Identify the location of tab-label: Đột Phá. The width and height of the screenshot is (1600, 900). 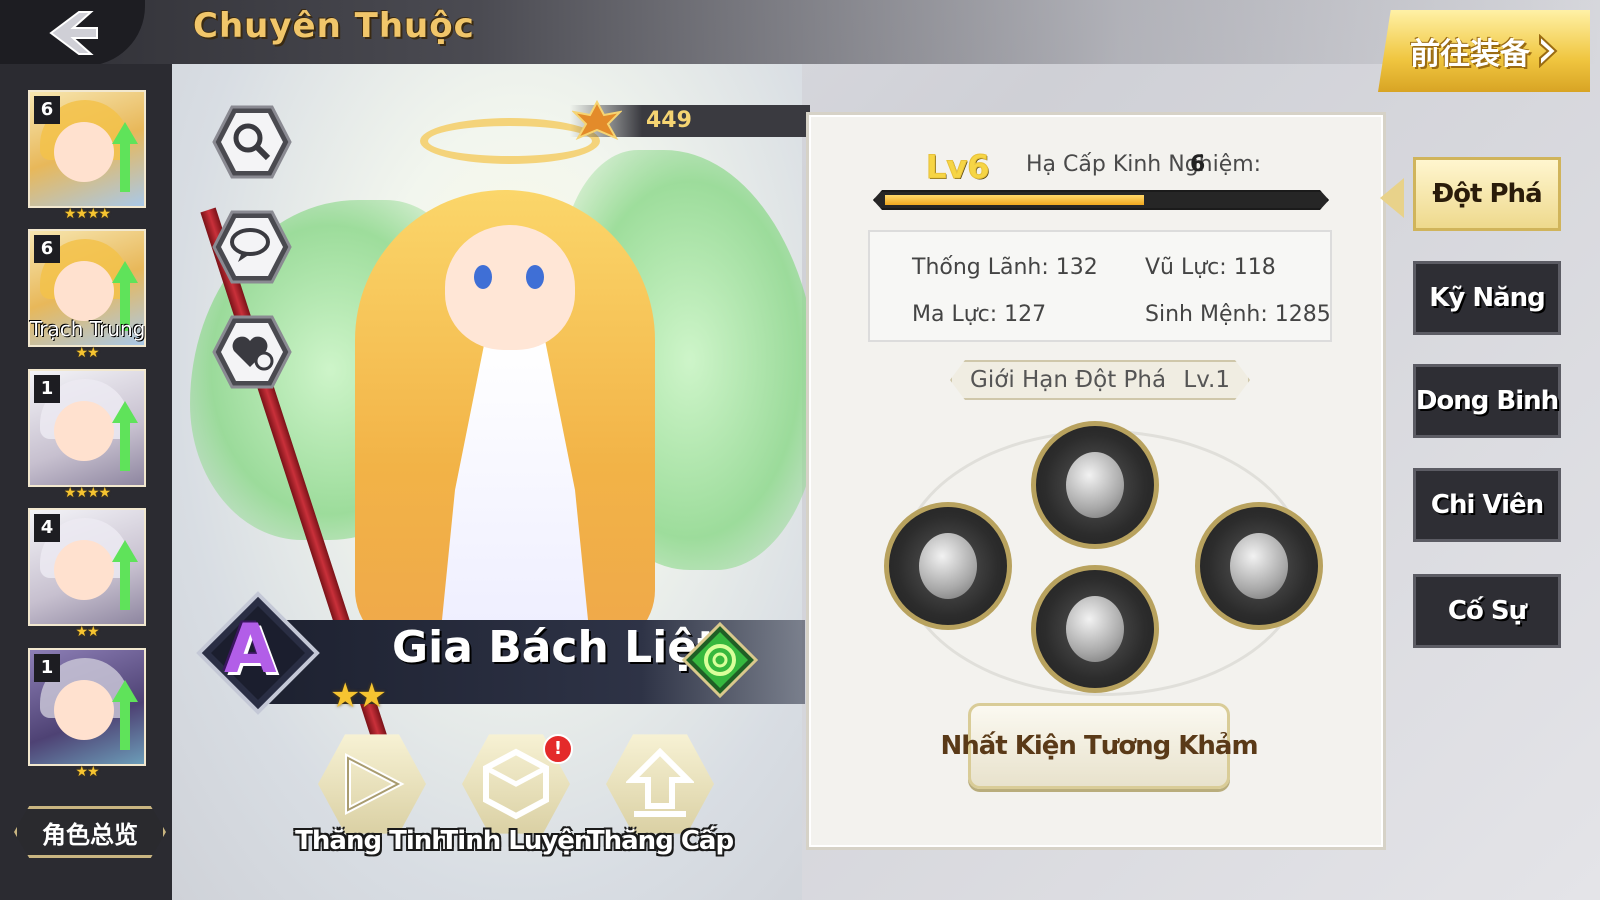
(1487, 194).